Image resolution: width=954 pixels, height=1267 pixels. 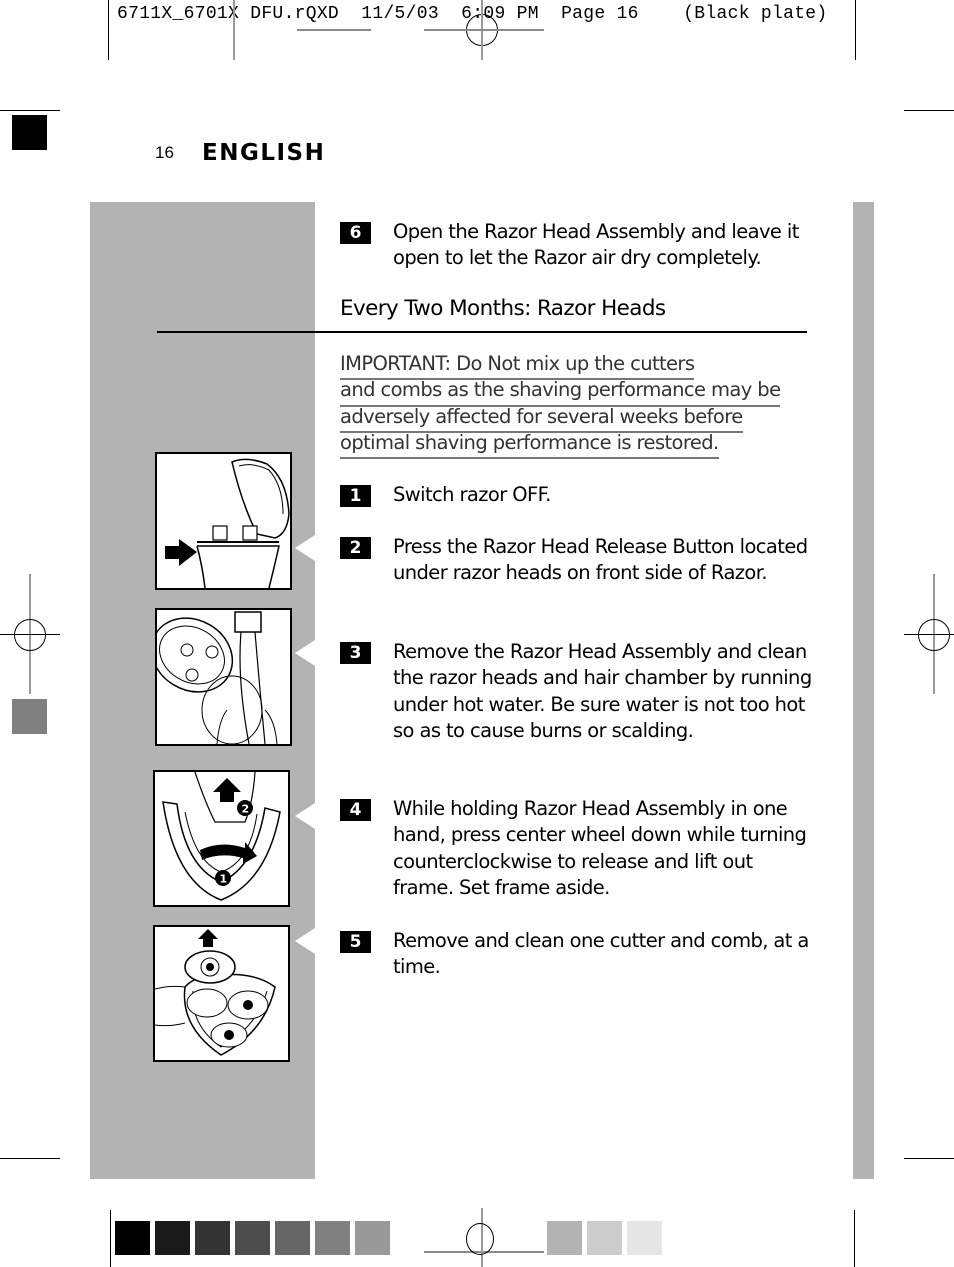 I want to click on tap-water-icon, so click(x=214, y=678).